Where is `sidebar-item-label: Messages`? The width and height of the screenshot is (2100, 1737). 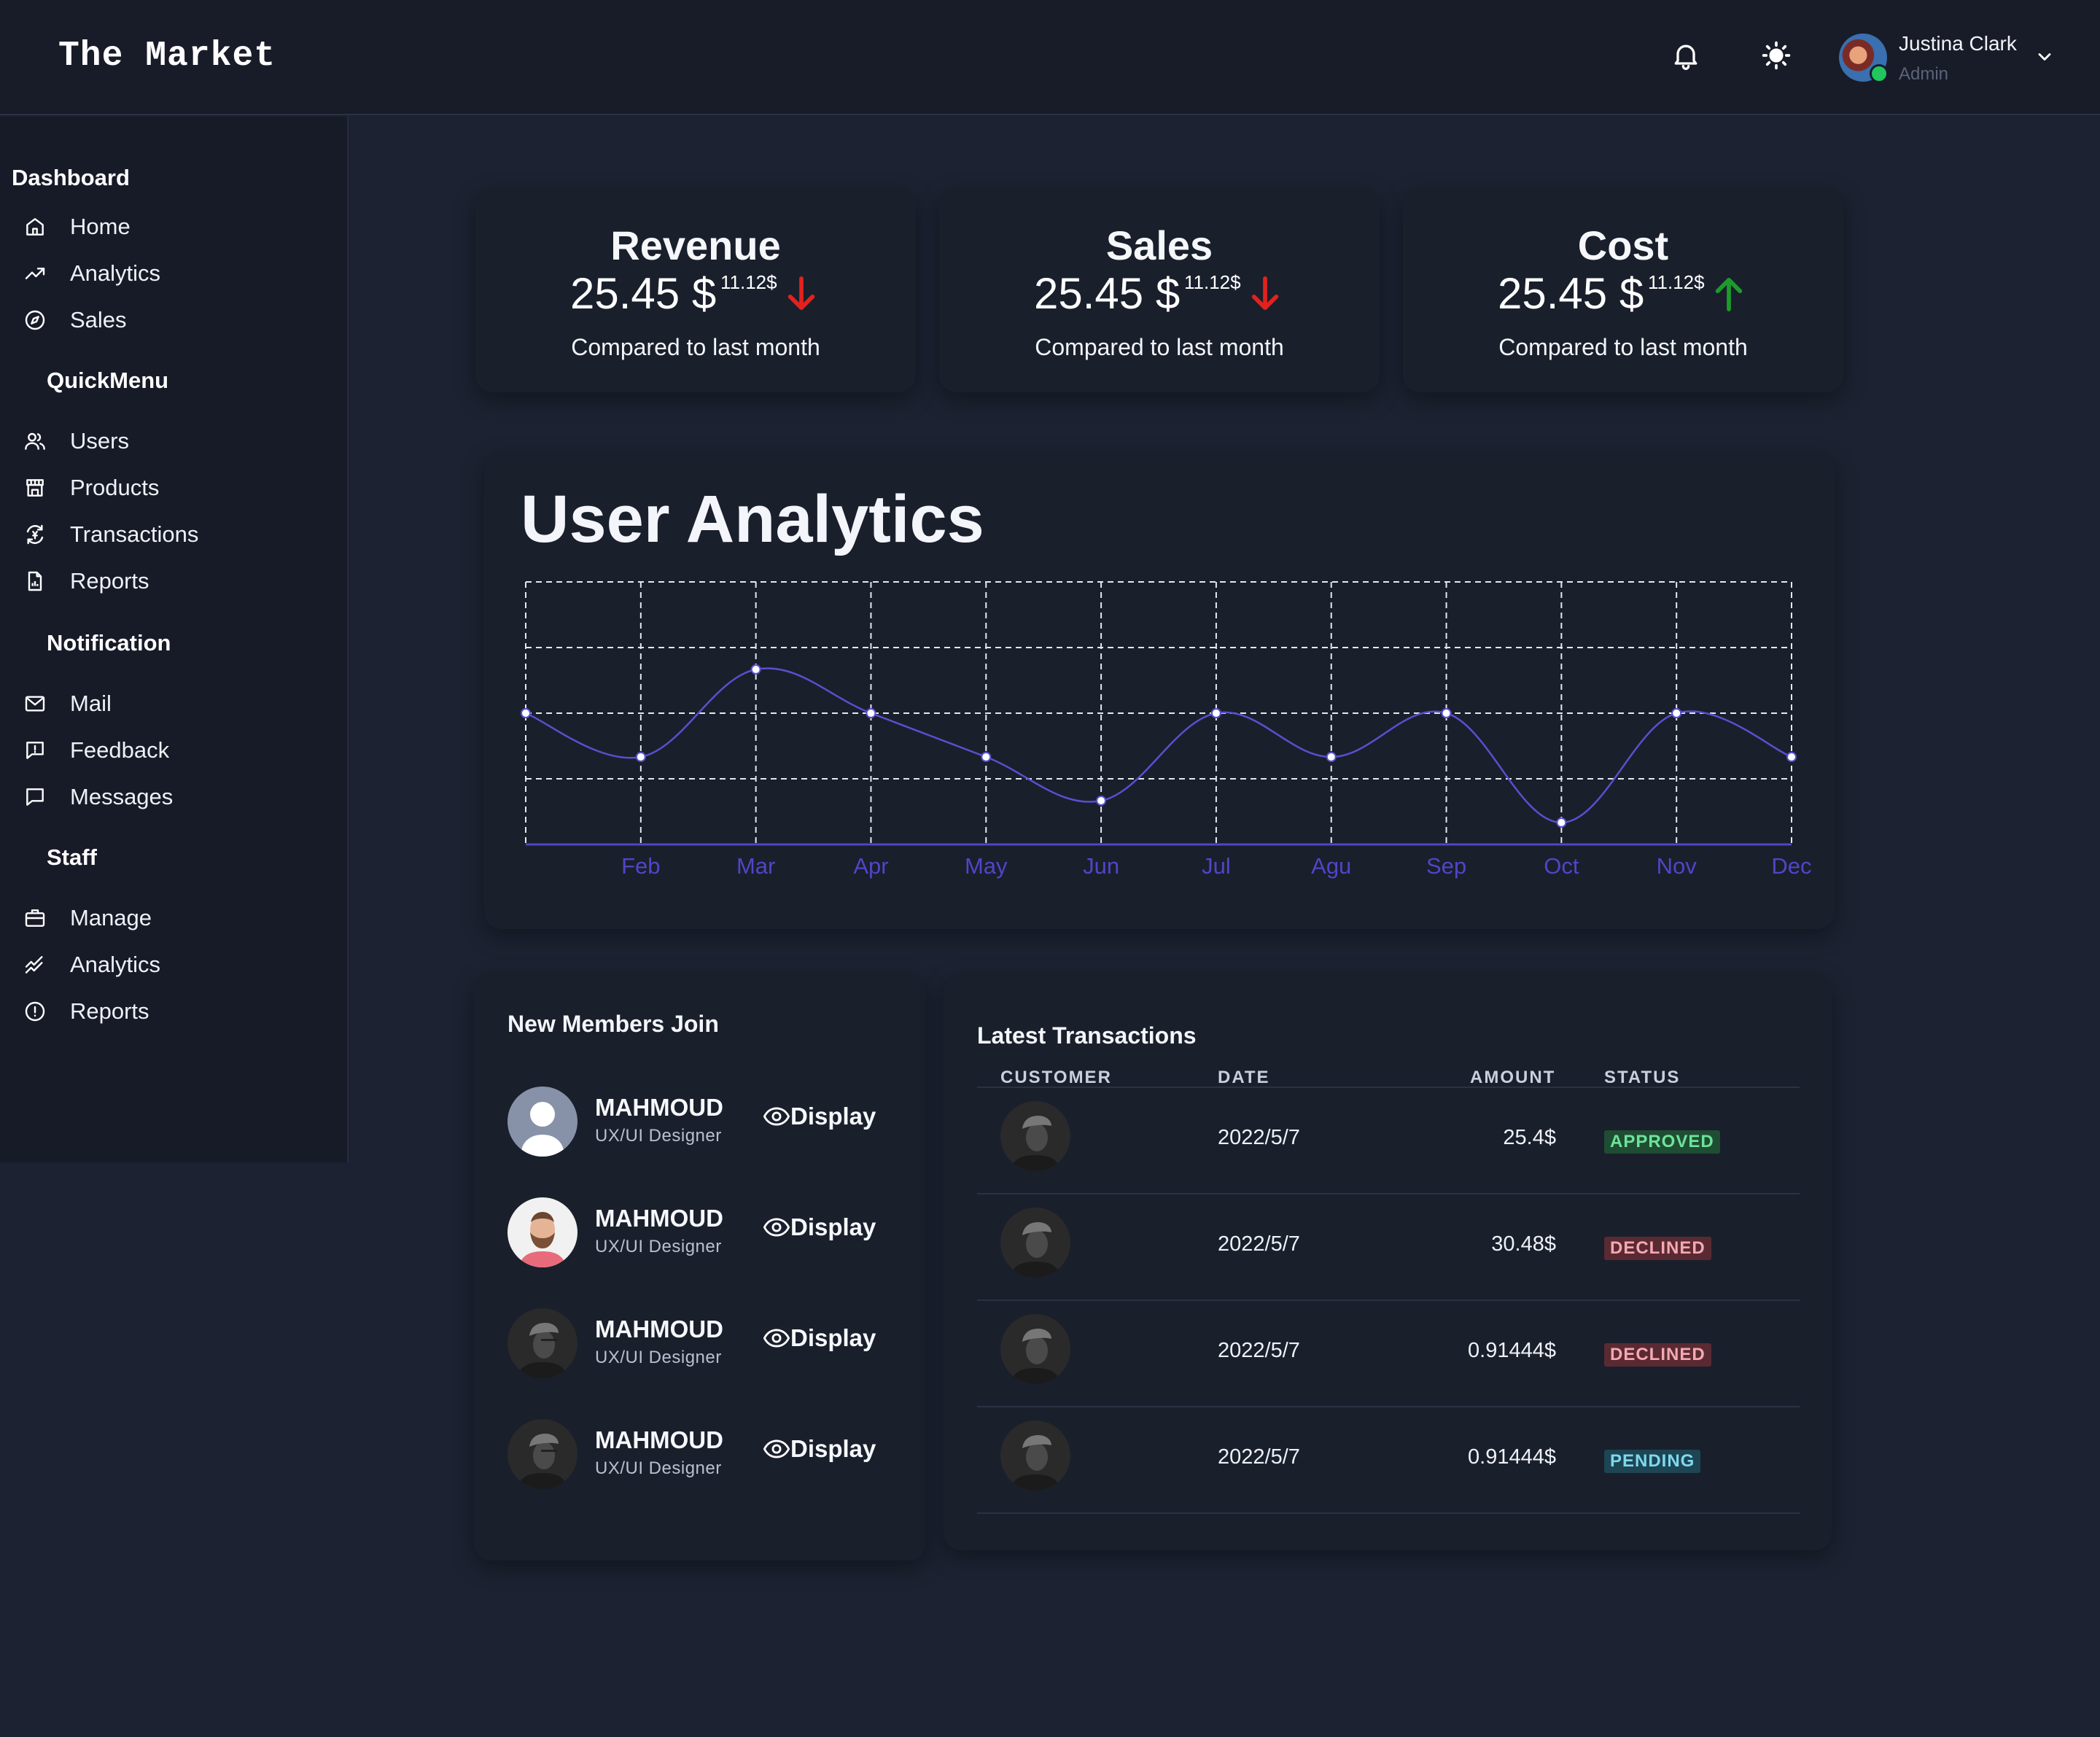
sidebar-item-label: Messages is located at coordinates (122, 796).